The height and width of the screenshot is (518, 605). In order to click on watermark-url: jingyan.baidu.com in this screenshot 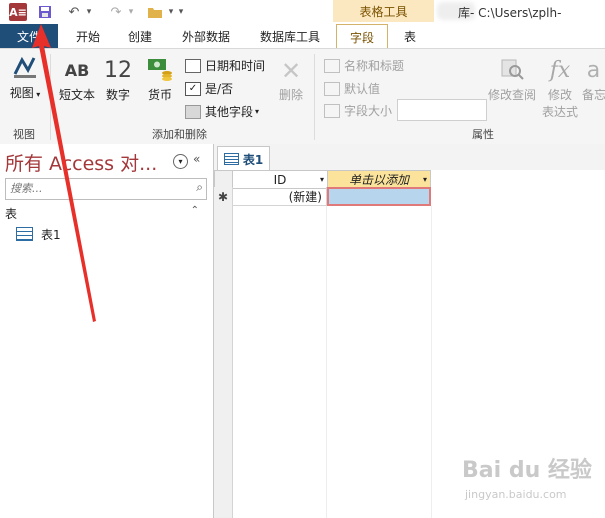, I will do `click(516, 494)`.